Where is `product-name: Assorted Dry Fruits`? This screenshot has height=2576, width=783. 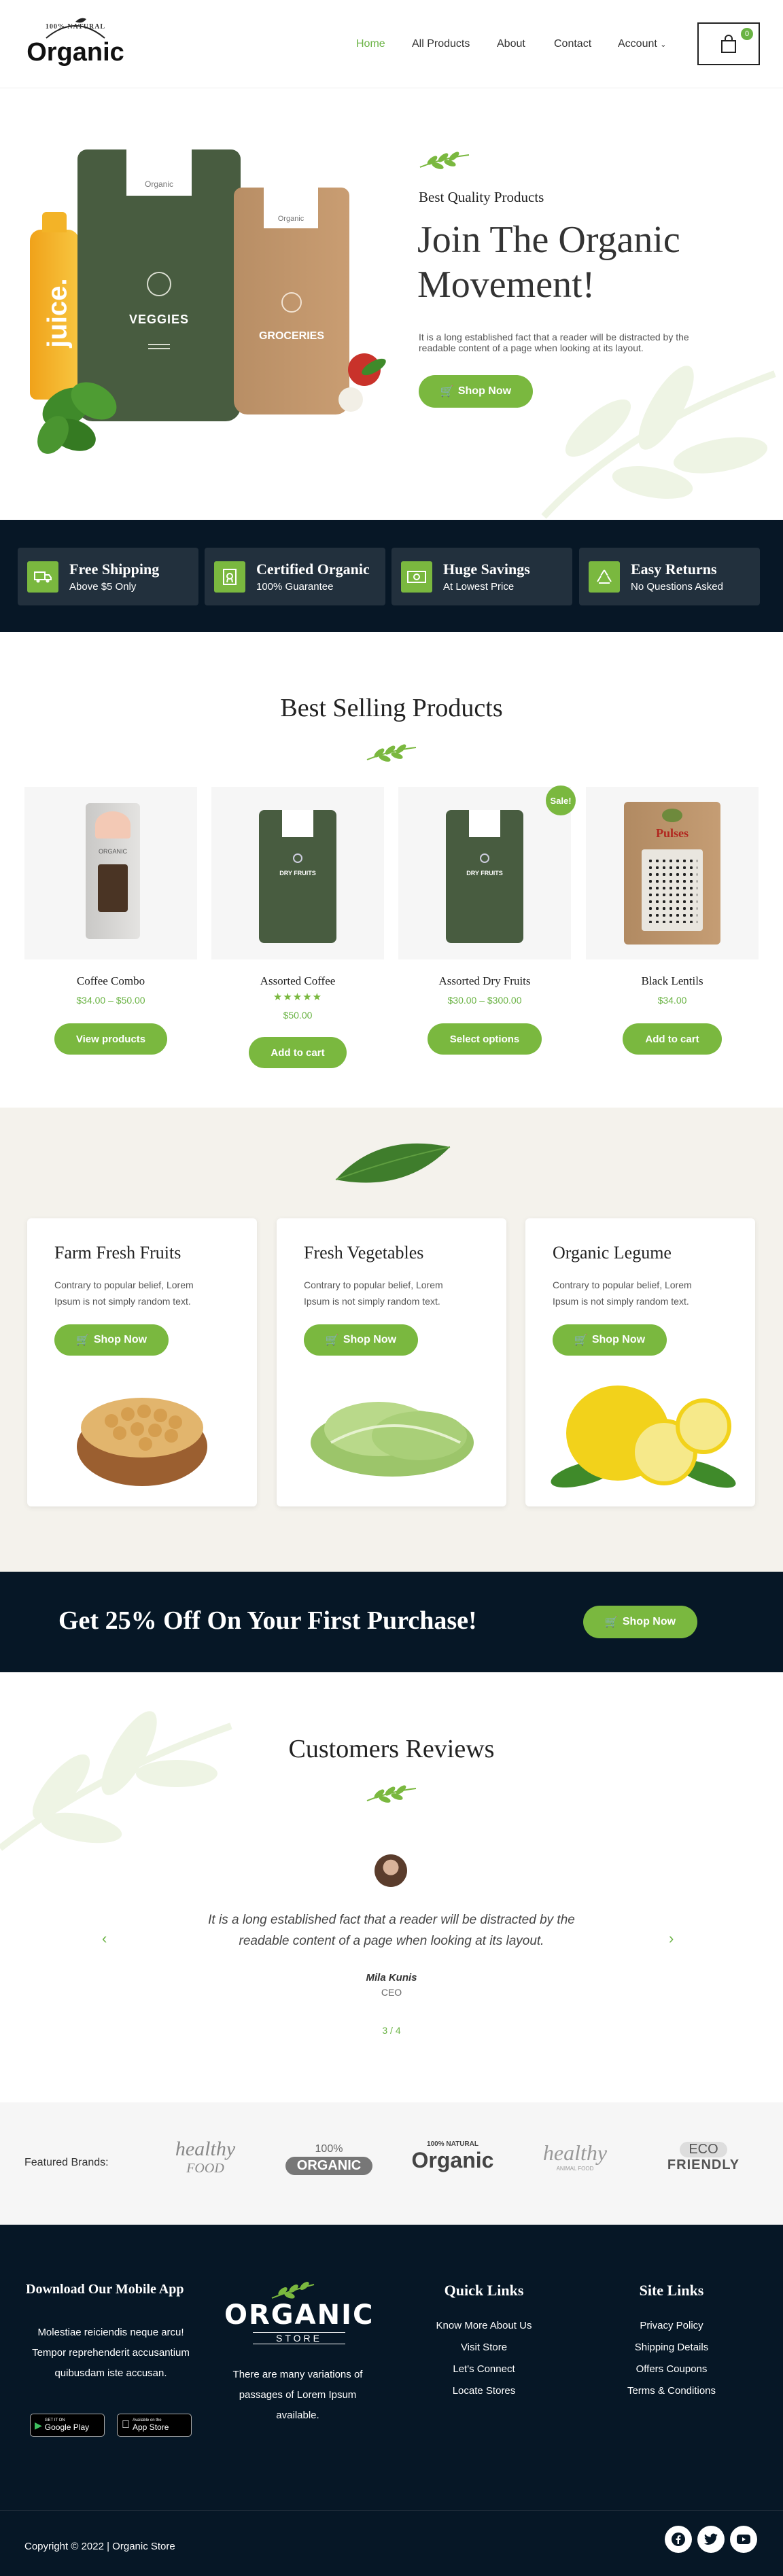 product-name: Assorted Dry Fruits is located at coordinates (484, 981).